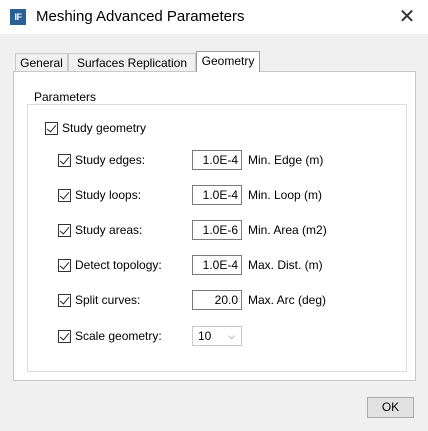 The width and height of the screenshot is (428, 431). Describe the element at coordinates (41, 62) in the screenshot. I see `tab-general: General` at that location.